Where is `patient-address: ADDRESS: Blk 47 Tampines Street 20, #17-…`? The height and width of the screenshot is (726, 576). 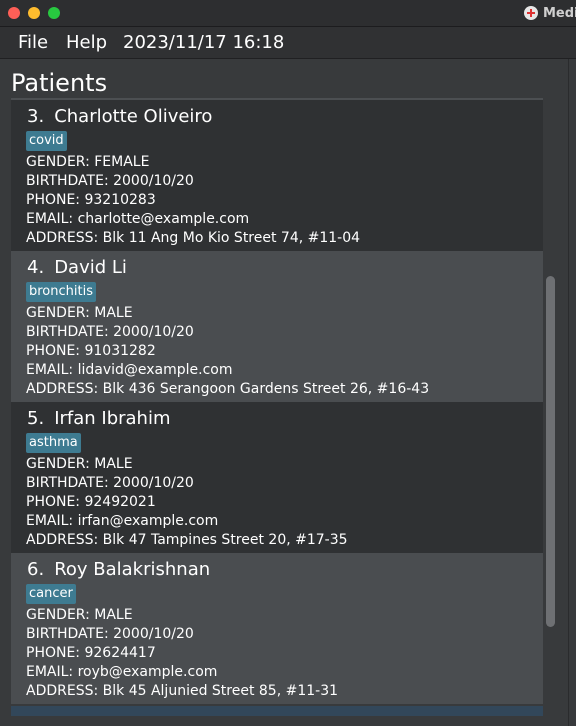
patient-address: ADDRESS: Blk 47 Tampines Street 20, #17-… is located at coordinates (187, 540).